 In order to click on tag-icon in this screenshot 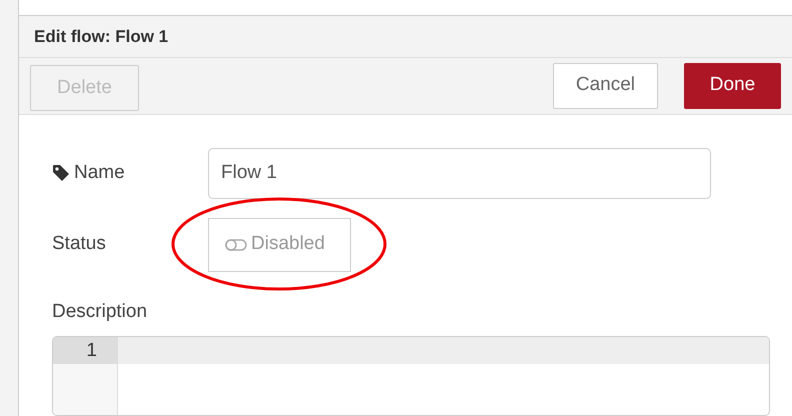, I will do `click(61, 173)`.